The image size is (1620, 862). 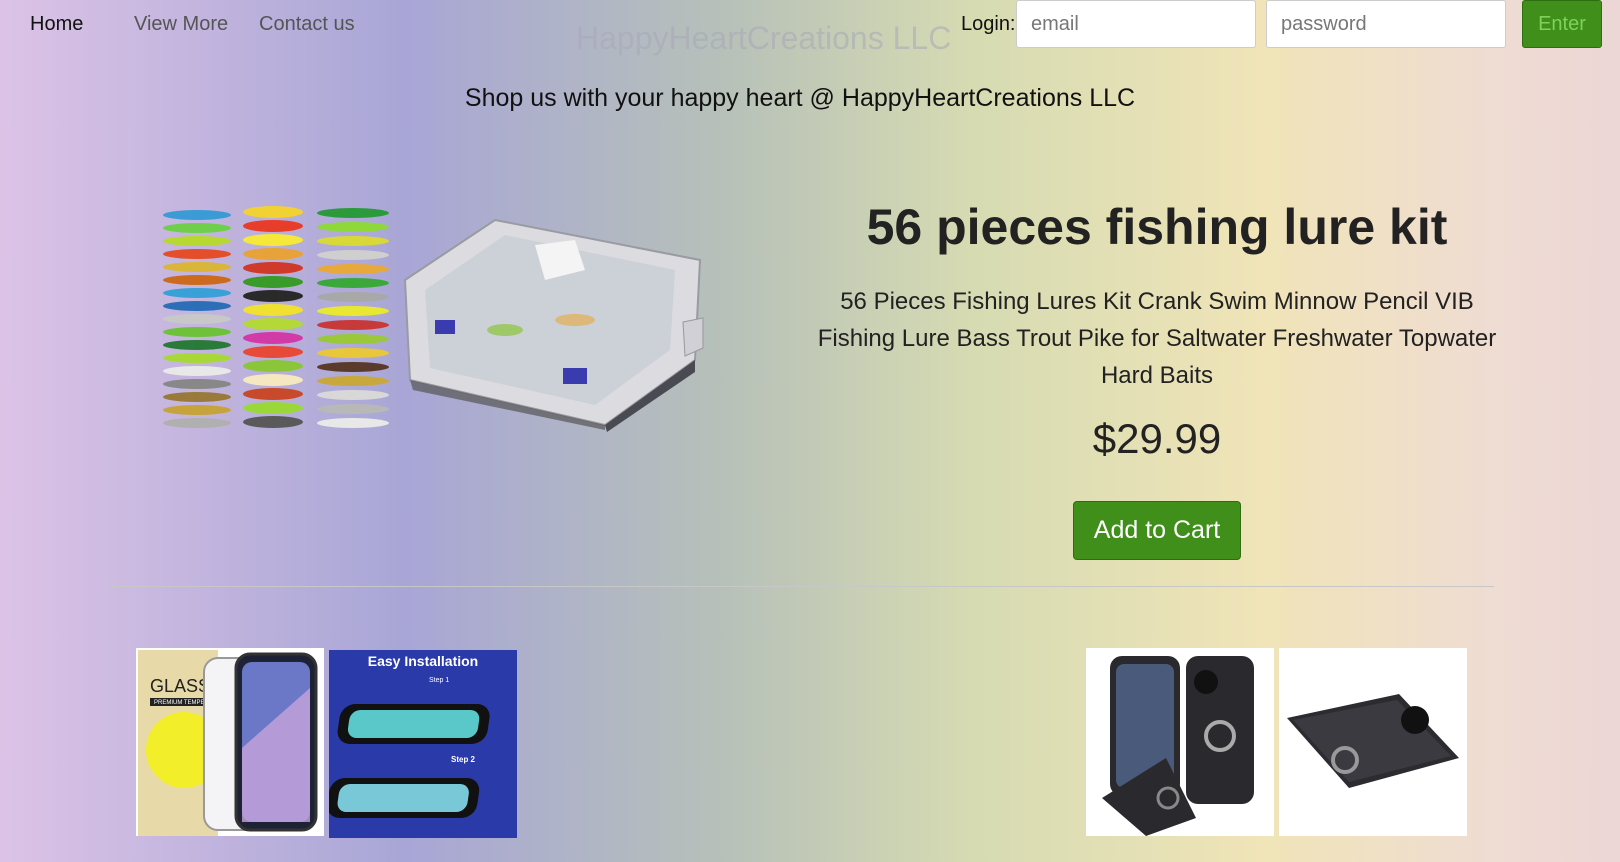 I want to click on login-enter-button: Enter, so click(x=1562, y=24).